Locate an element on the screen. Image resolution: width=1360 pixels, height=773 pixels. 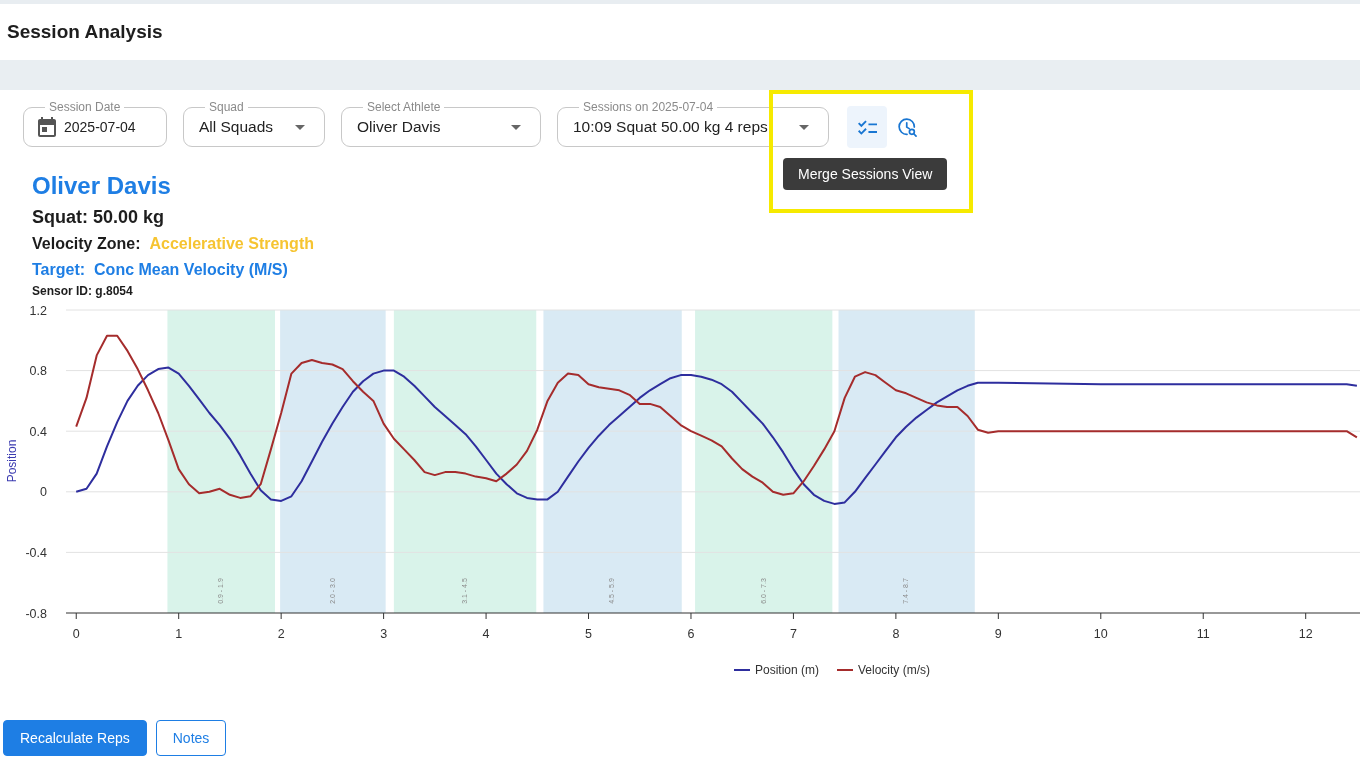
axis-tick-label: 0.4 is located at coordinates (38, 431).